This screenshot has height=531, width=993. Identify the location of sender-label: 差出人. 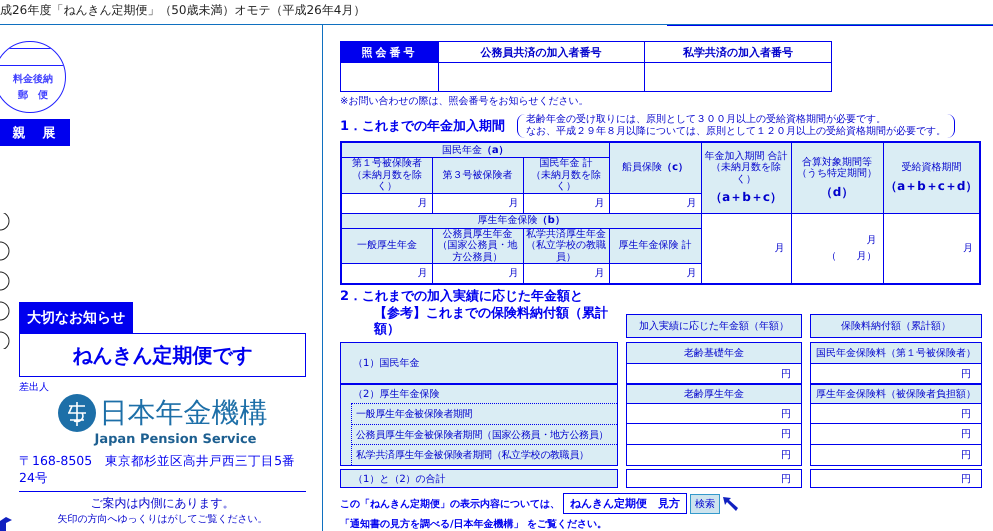
(34, 387).